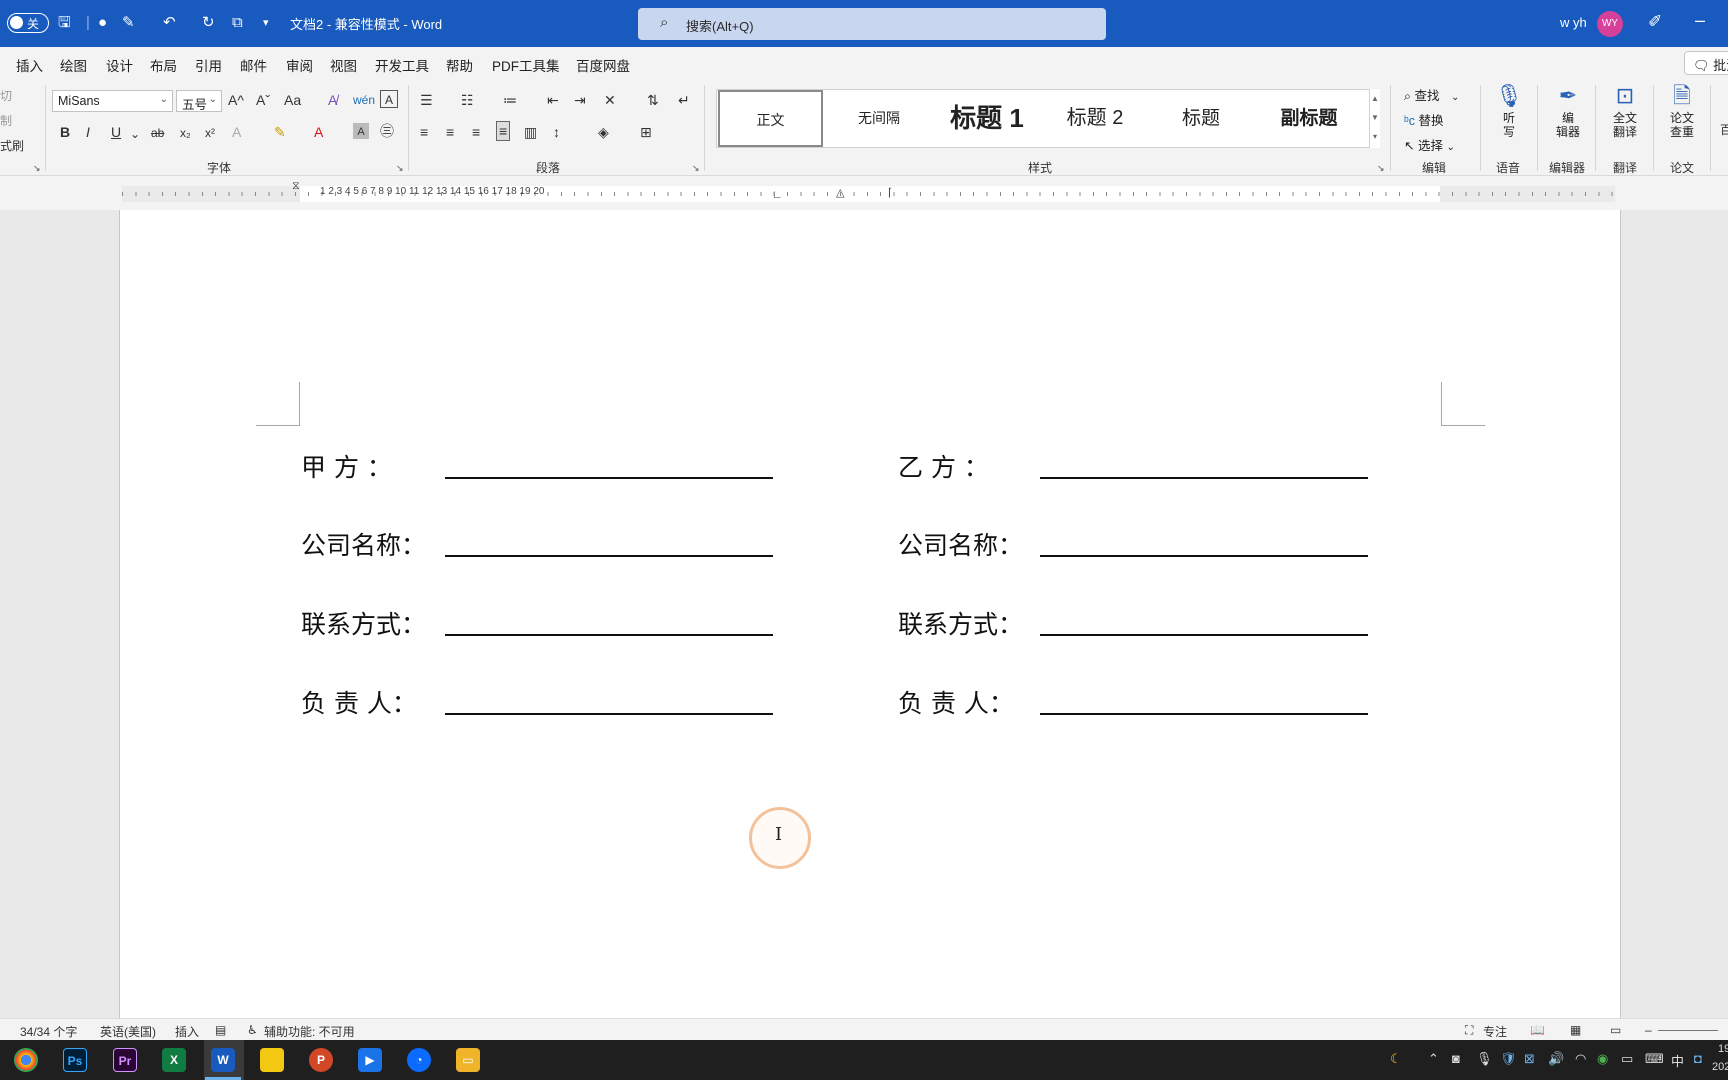 This screenshot has width=1728, height=1080. Describe the element at coordinates (236, 100) in the screenshot. I see `grow-font-icon: A^` at that location.